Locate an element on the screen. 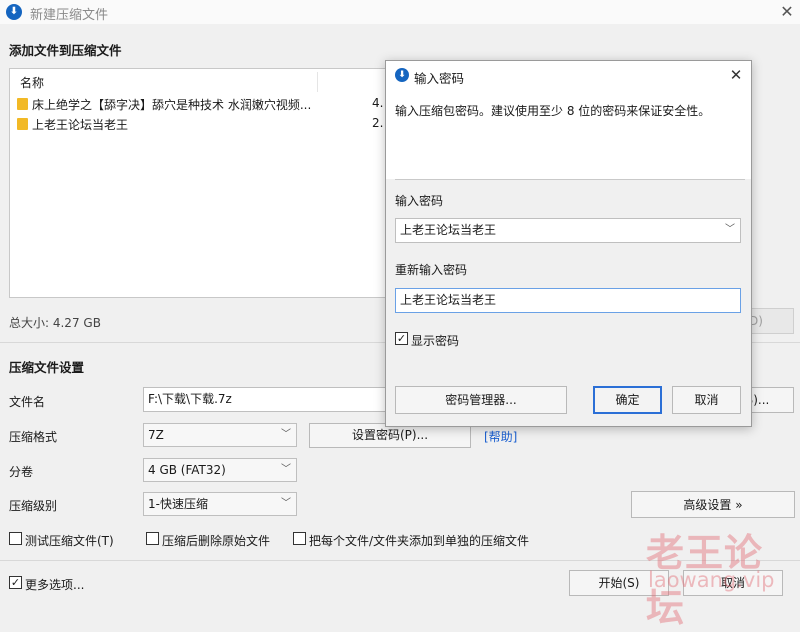 This screenshot has height=632, width=800. dialog-divider is located at coordinates (570, 179).